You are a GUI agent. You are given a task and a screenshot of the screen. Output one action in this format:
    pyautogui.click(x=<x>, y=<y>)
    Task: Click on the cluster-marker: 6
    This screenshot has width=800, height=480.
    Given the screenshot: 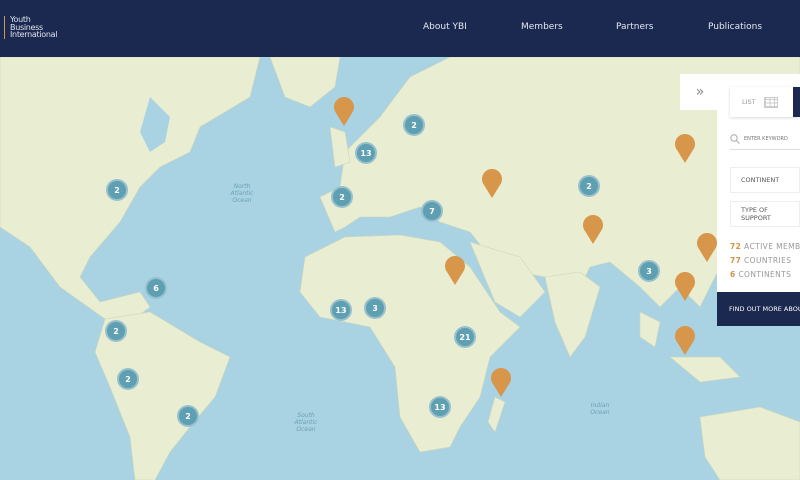 What is the action you would take?
    pyautogui.click(x=156, y=288)
    